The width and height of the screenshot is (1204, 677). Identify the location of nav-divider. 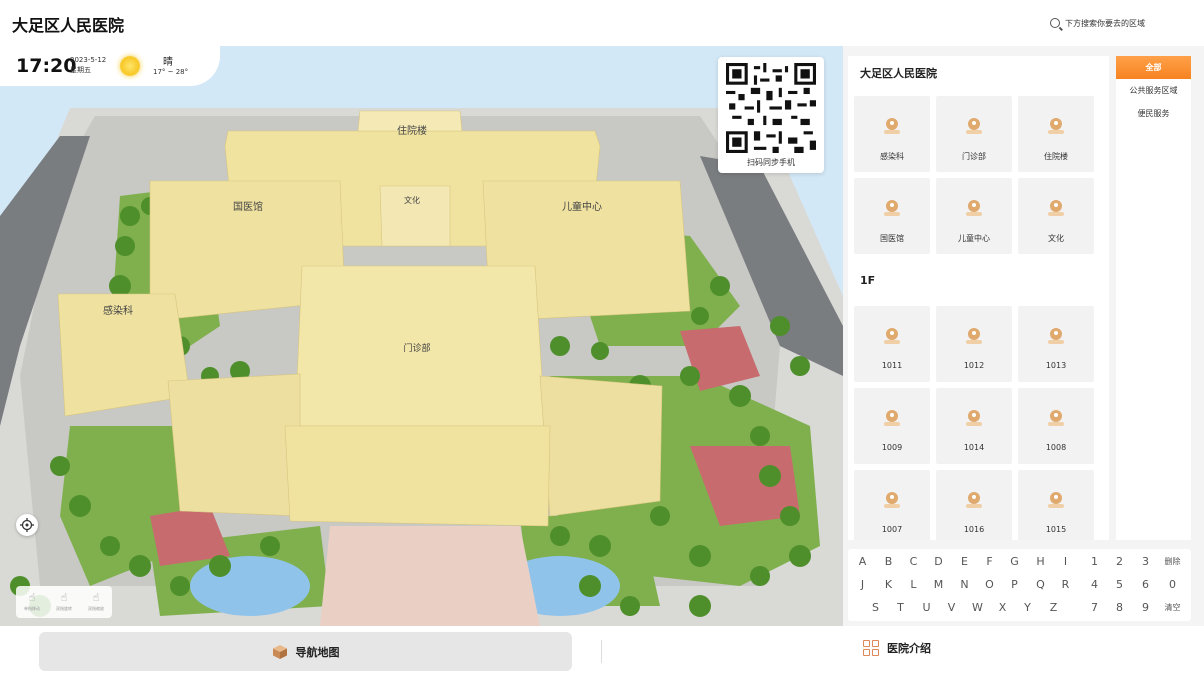
(601, 651).